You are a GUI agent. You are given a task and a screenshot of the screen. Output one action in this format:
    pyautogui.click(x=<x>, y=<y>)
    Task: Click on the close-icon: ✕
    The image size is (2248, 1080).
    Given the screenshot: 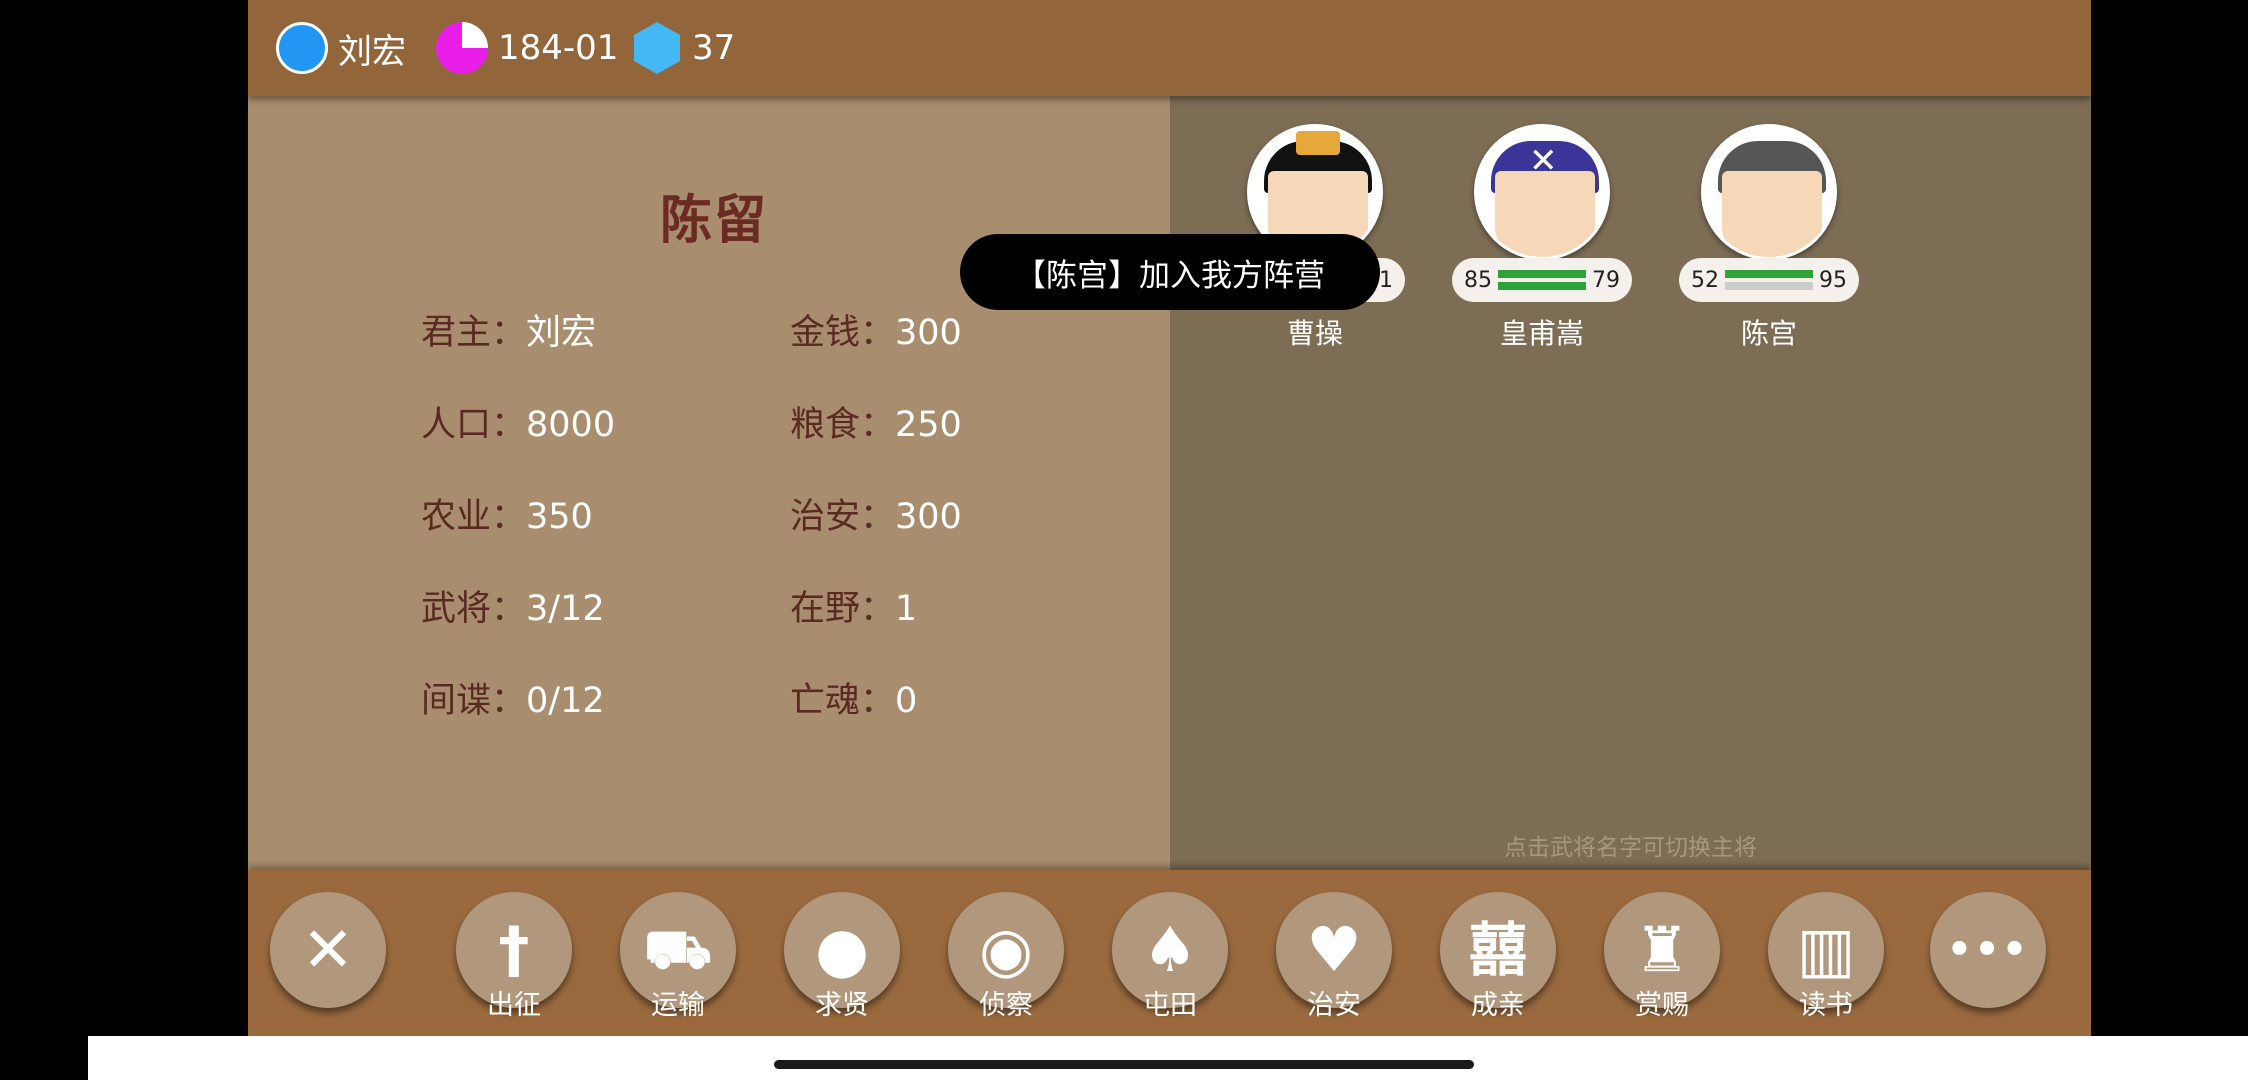 What is the action you would take?
    pyautogui.click(x=328, y=949)
    